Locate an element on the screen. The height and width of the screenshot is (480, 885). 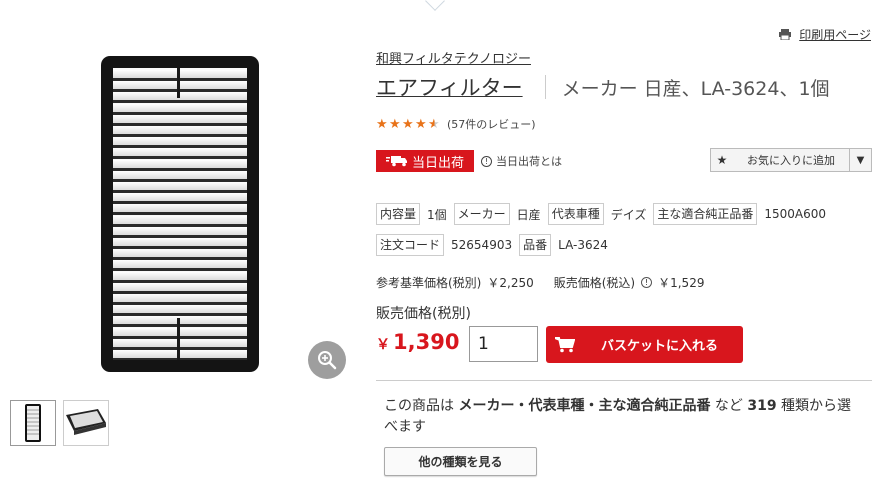
shipping-badge-label: 当日出荷 is located at coordinates (437, 163).